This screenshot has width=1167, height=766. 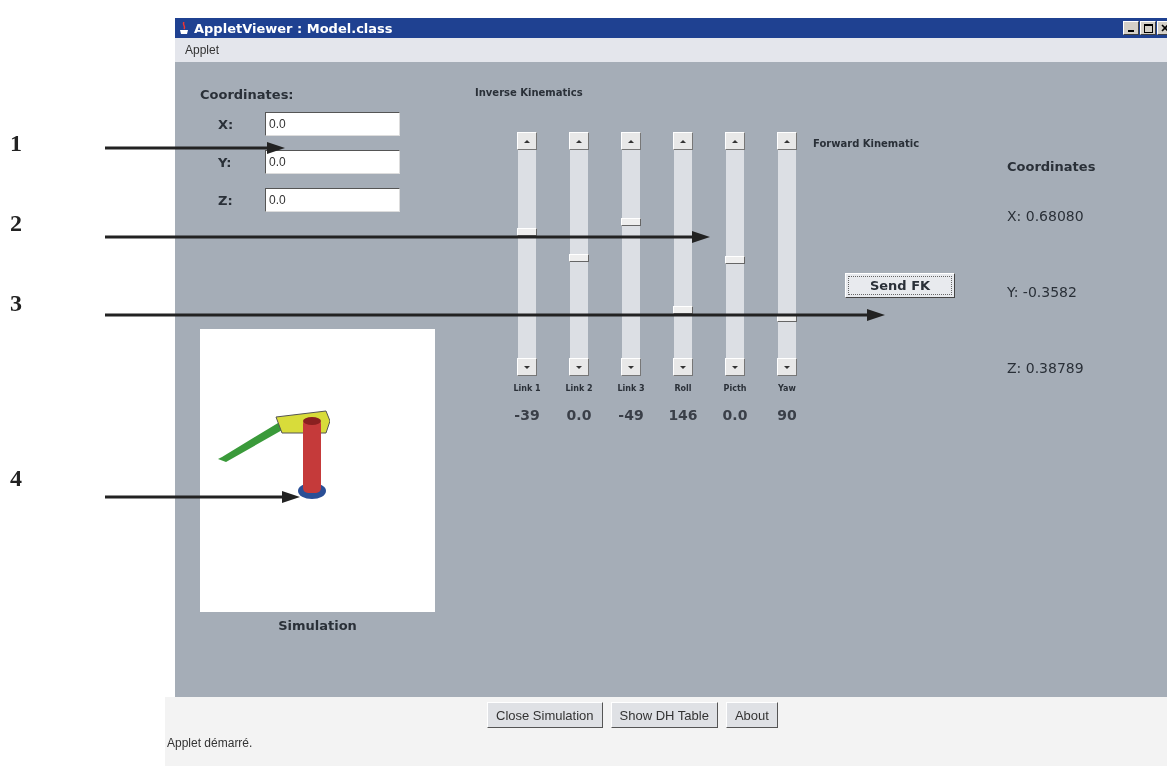 What do you see at coordinates (527, 388) in the screenshot?
I see `slider-label: Link 1` at bounding box center [527, 388].